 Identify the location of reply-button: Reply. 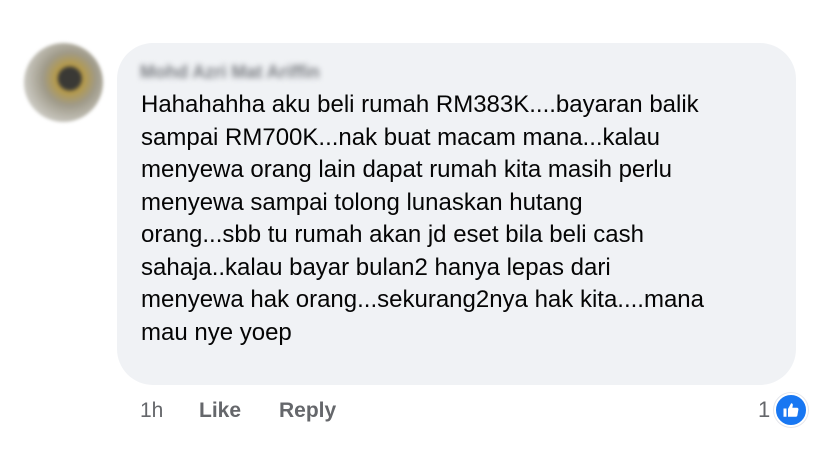
(307, 411).